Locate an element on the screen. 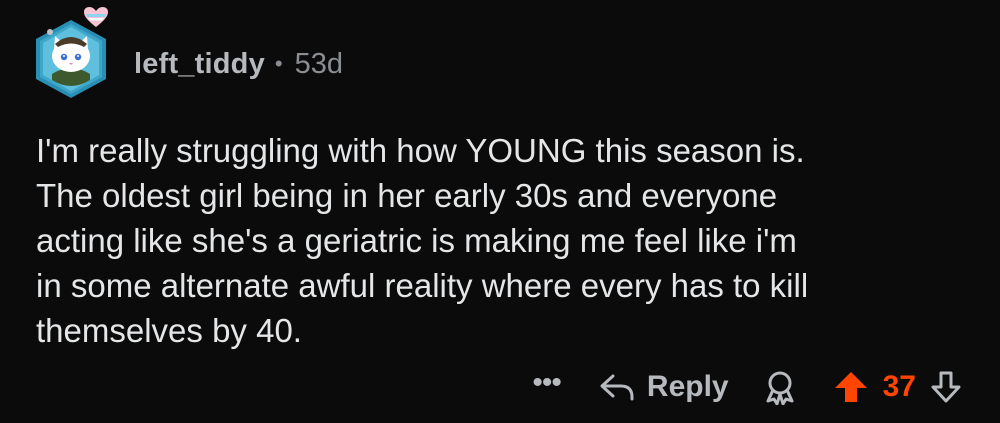  upvote-icon is located at coordinates (850, 387).